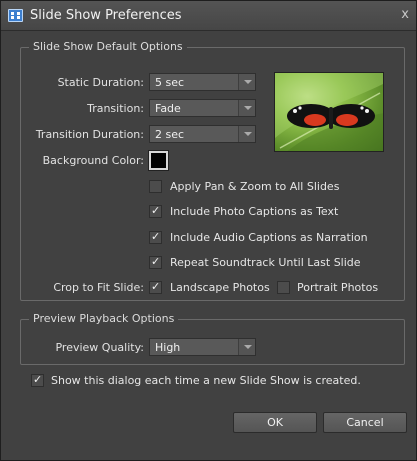 The height and width of the screenshot is (461, 417). I want to click on cancel-button: Cancel, so click(365, 422).